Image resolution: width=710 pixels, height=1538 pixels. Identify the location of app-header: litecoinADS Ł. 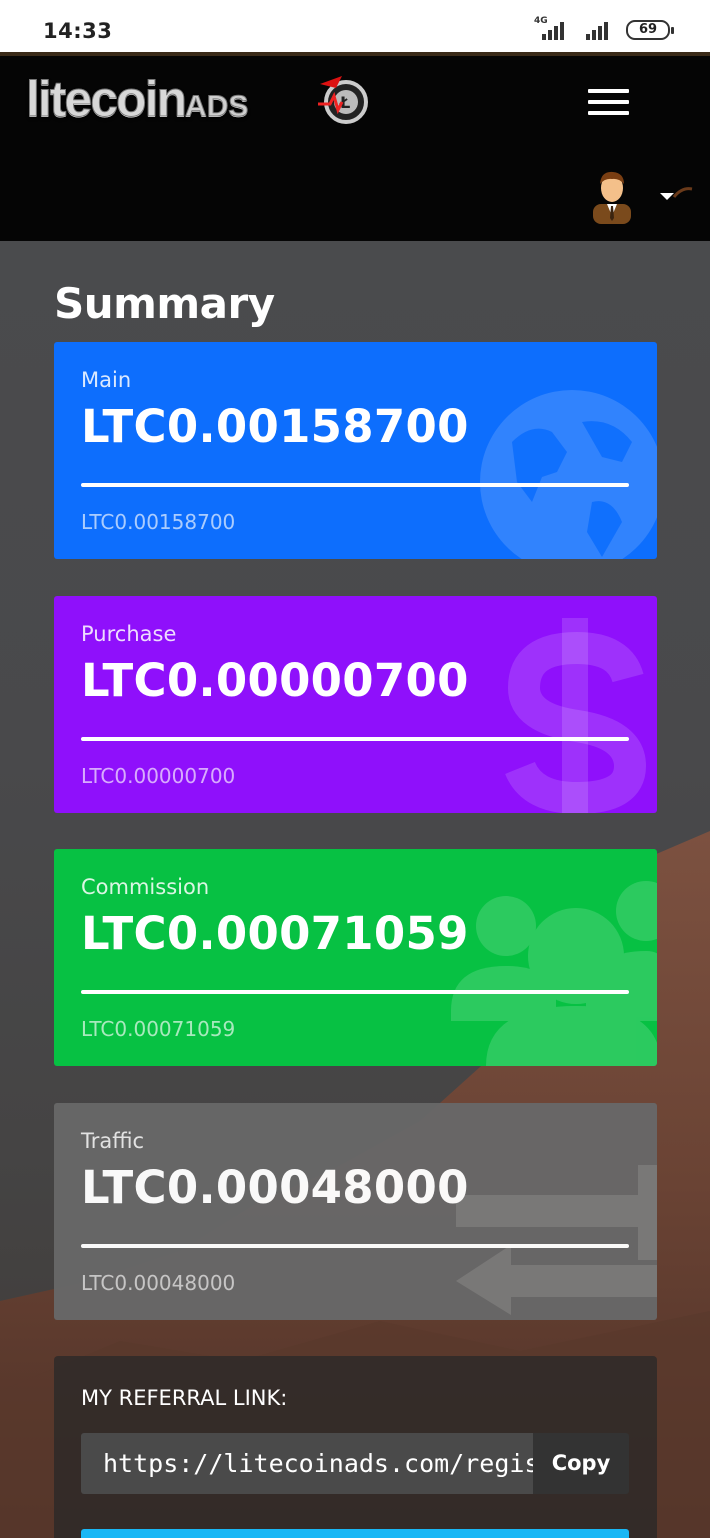
(355, 146).